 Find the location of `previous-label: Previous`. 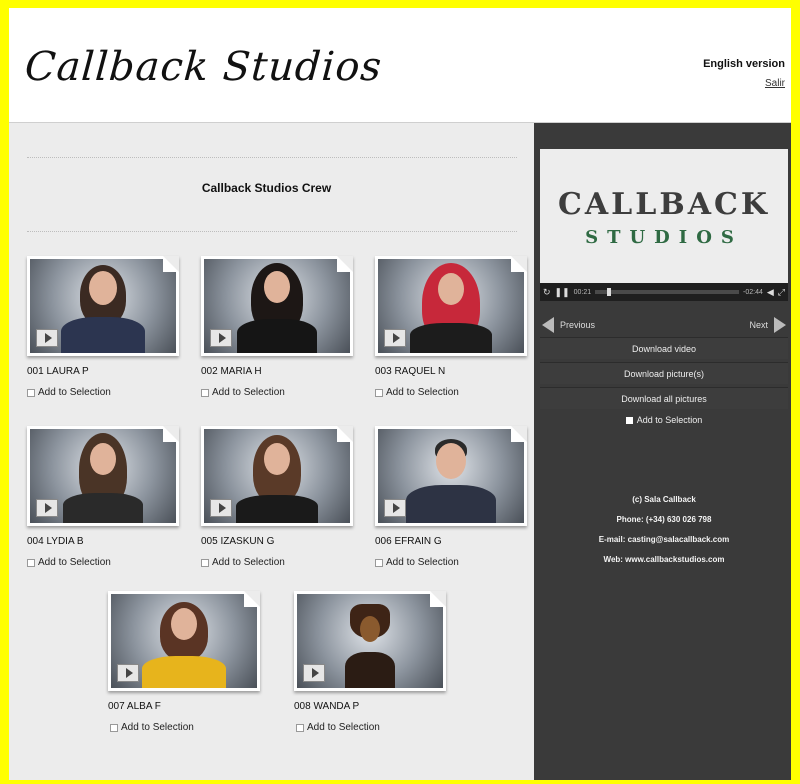

previous-label: Previous is located at coordinates (578, 325).